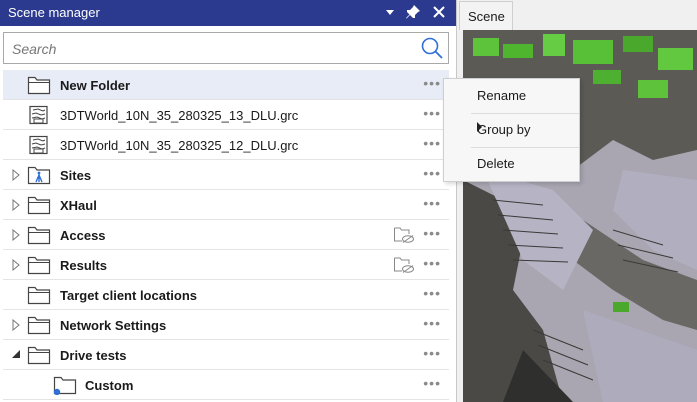 The image size is (697, 402). Describe the element at coordinates (228, 13) in the screenshot. I see `panel-titlebar: Scene manager` at that location.